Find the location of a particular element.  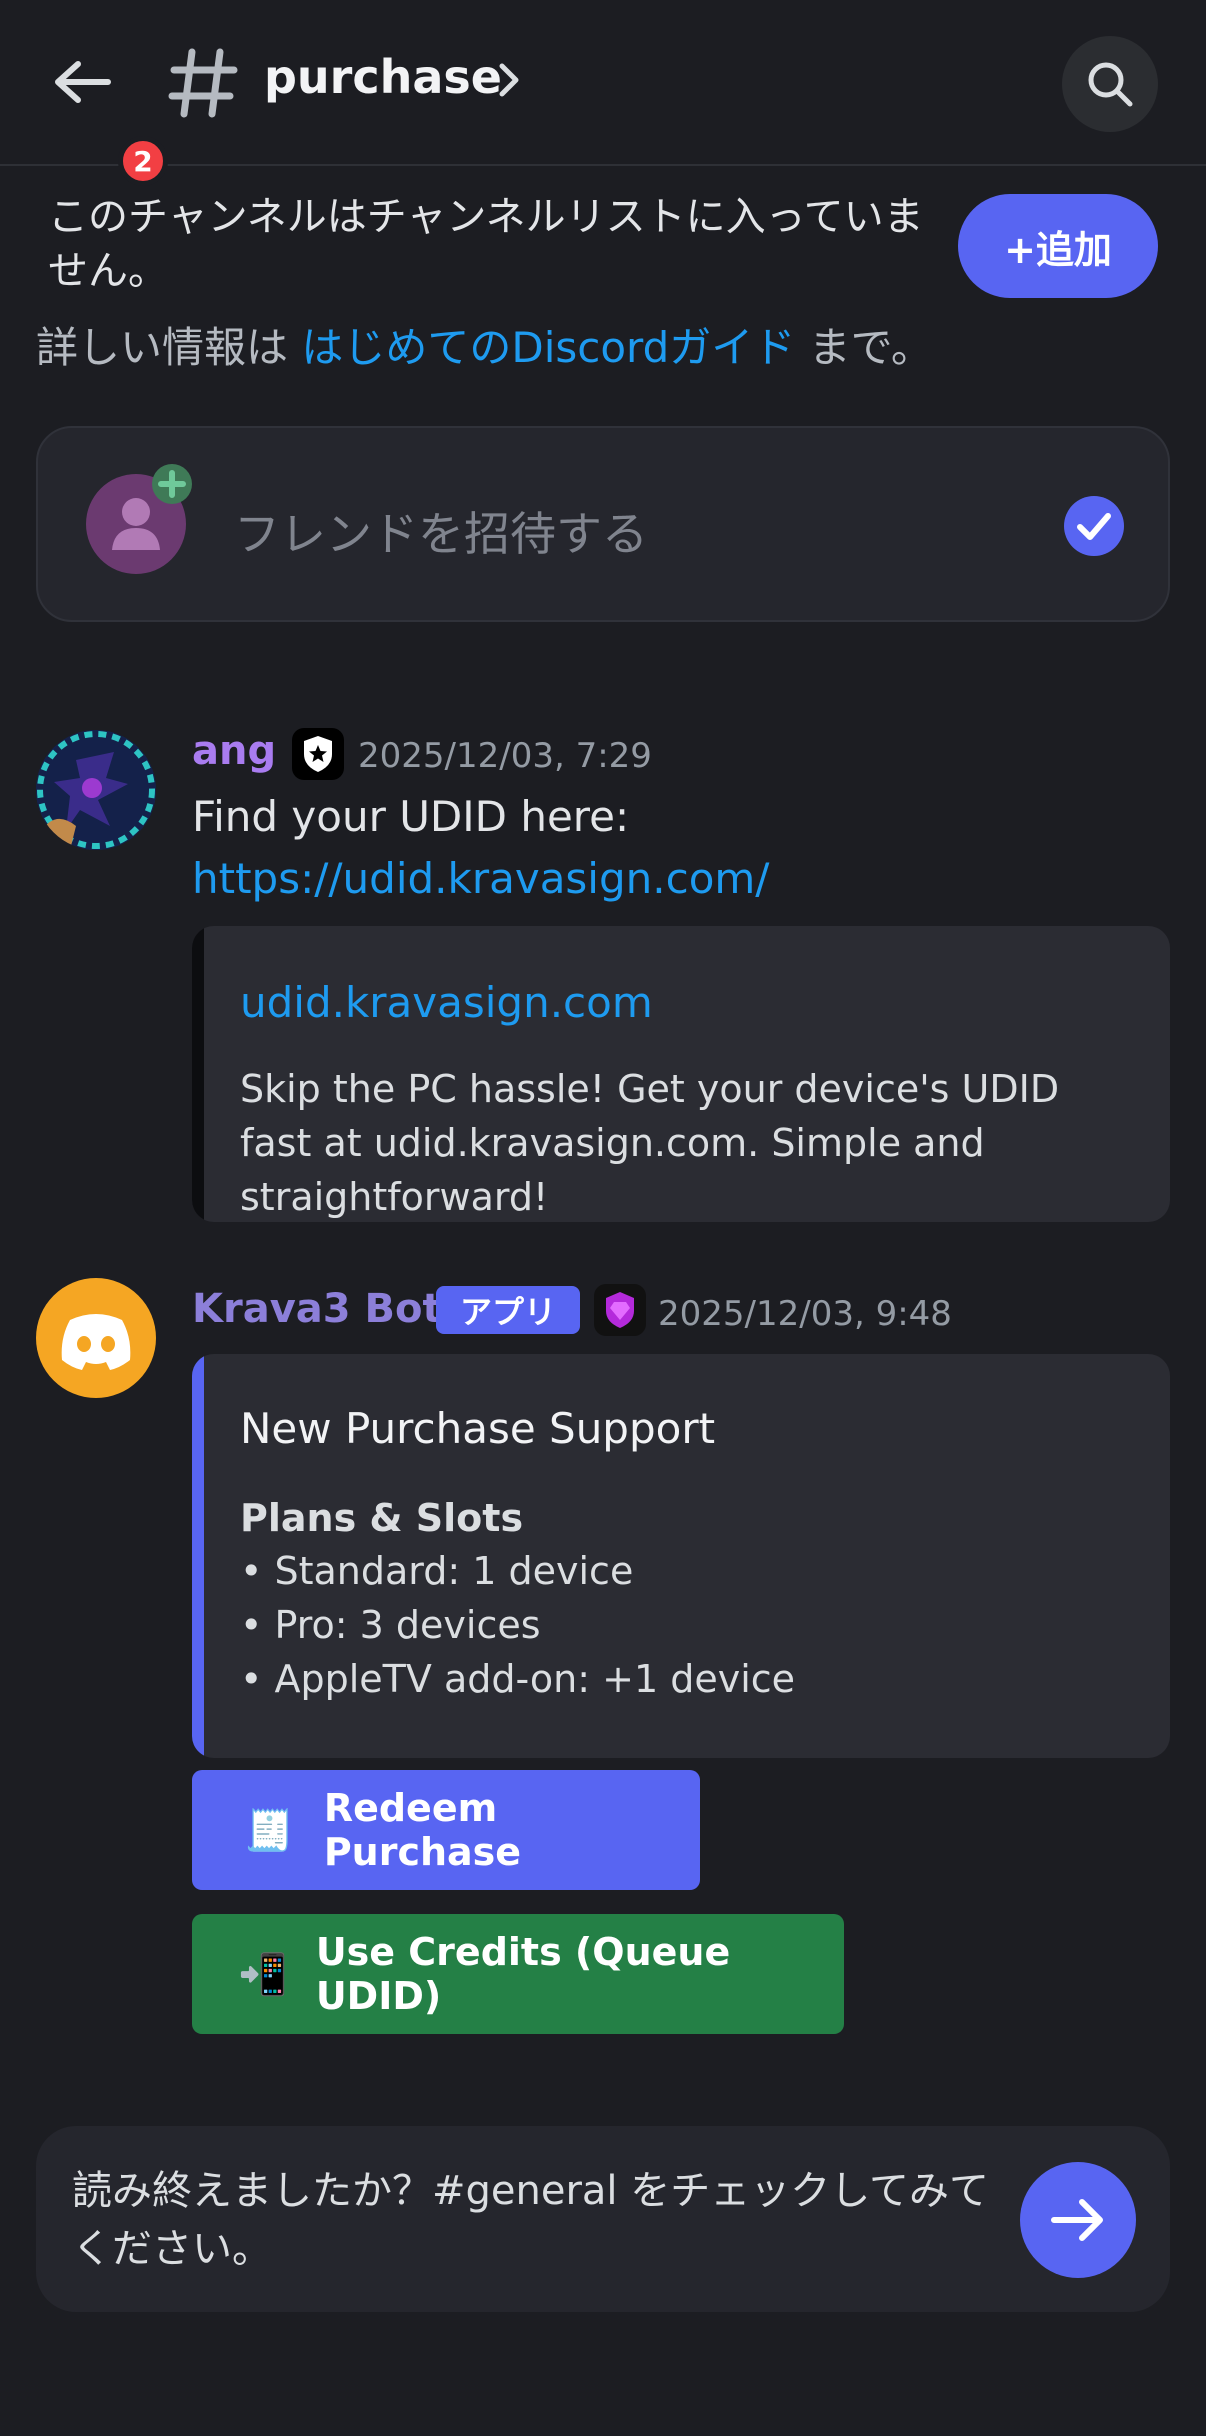

use-credits-button: 📲 Use Credits (Queue UDID) is located at coordinates (518, 1974).